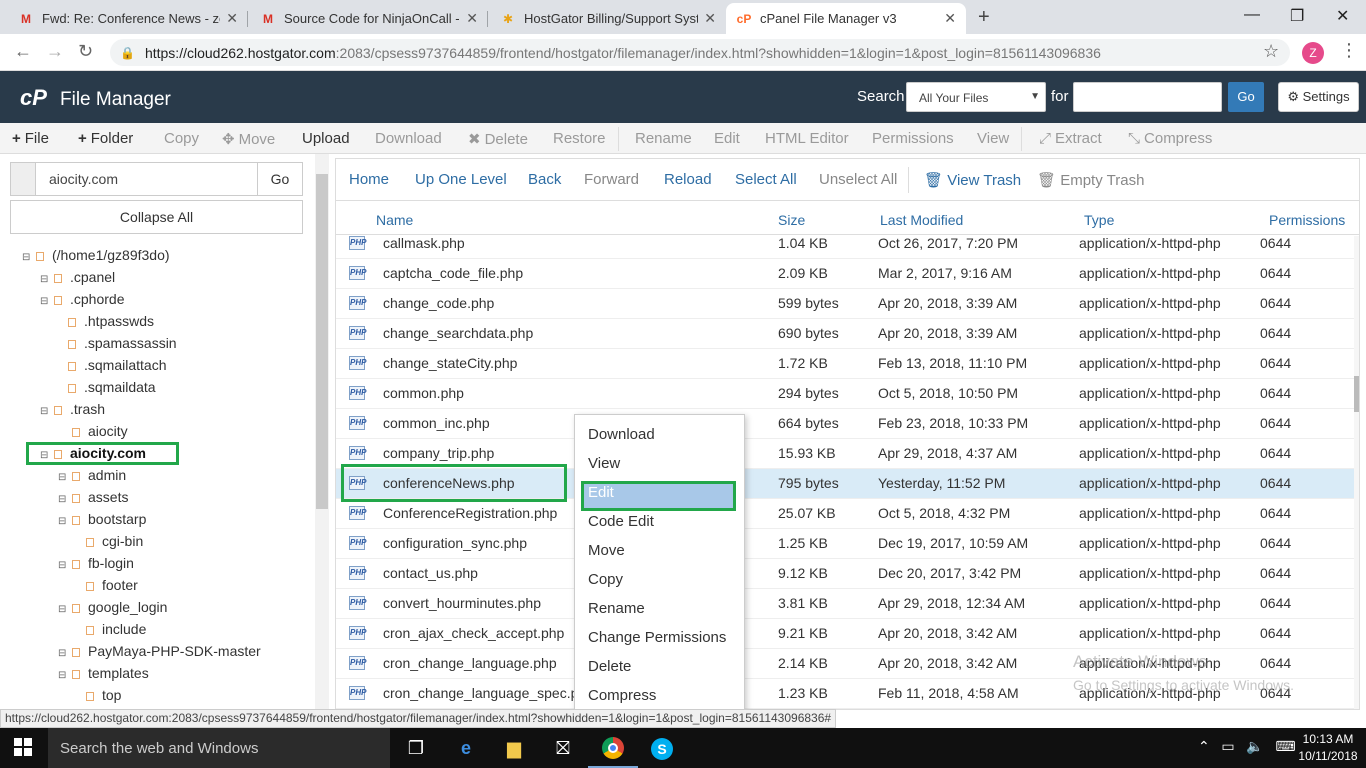 Image resolution: width=1366 pixels, height=768 pixels. Describe the element at coordinates (30, 138) in the screenshot. I see `new-file-button: + File` at that location.